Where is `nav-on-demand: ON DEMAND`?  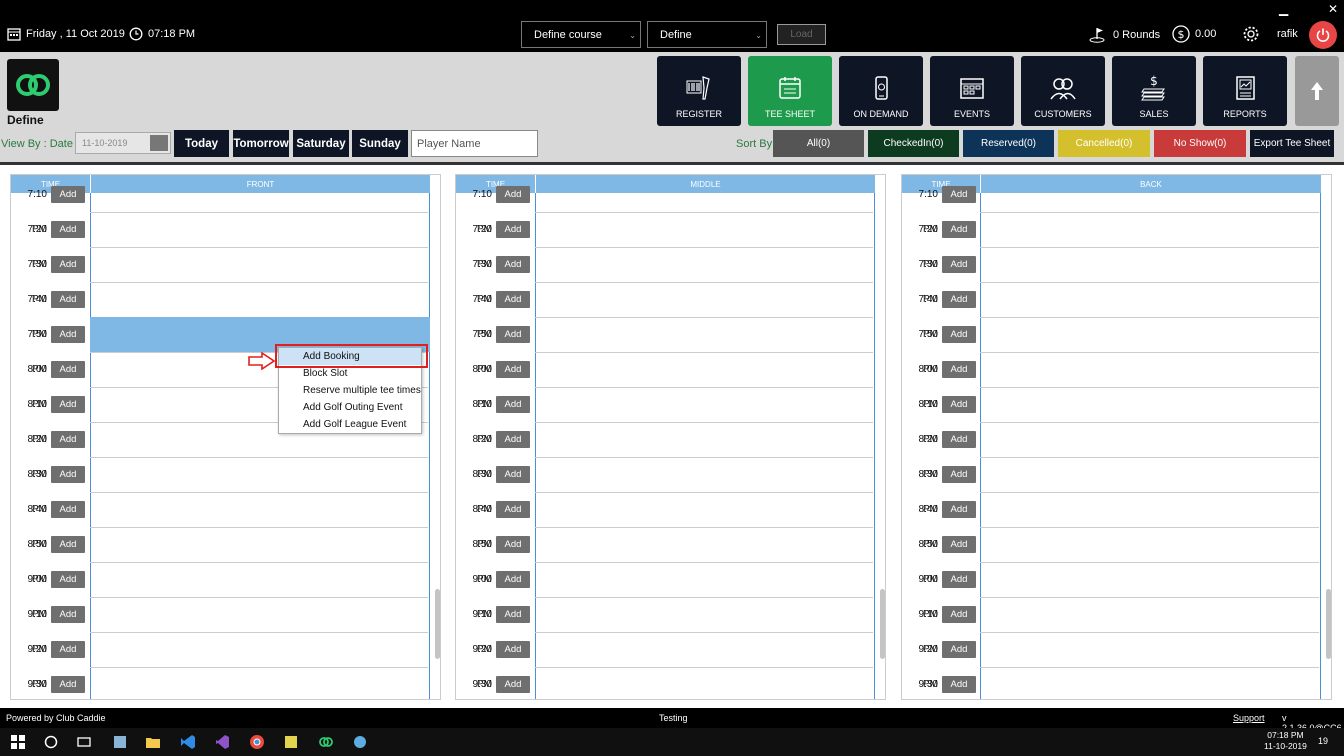 nav-on-demand: ON DEMAND is located at coordinates (881, 91).